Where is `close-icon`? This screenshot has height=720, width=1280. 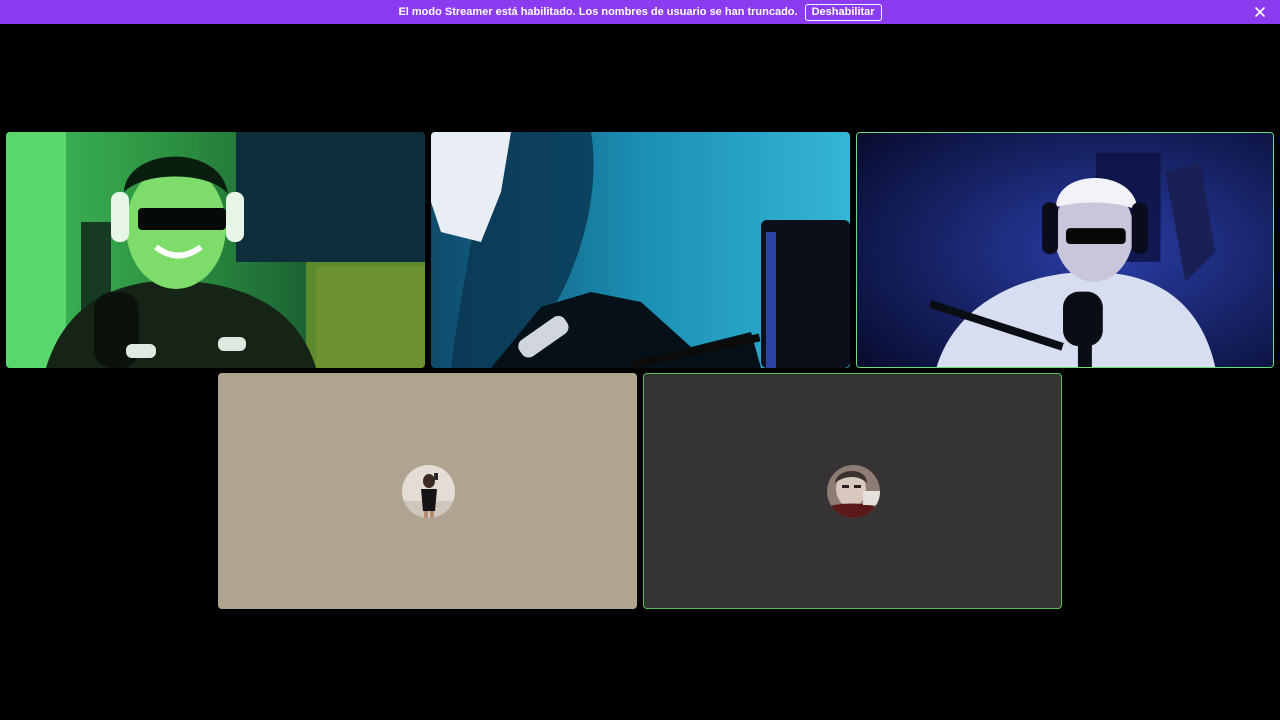 close-icon is located at coordinates (1260, 12).